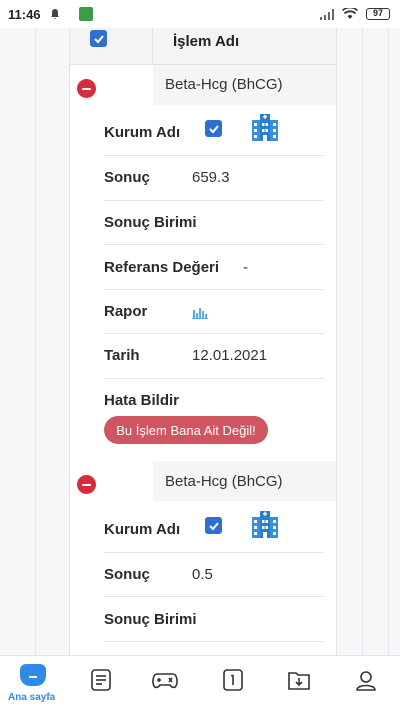 The width and height of the screenshot is (400, 711). What do you see at coordinates (186, 430) in the screenshot?
I see `report-error-button: Bu İşlem Bana Ait Değil!` at bounding box center [186, 430].